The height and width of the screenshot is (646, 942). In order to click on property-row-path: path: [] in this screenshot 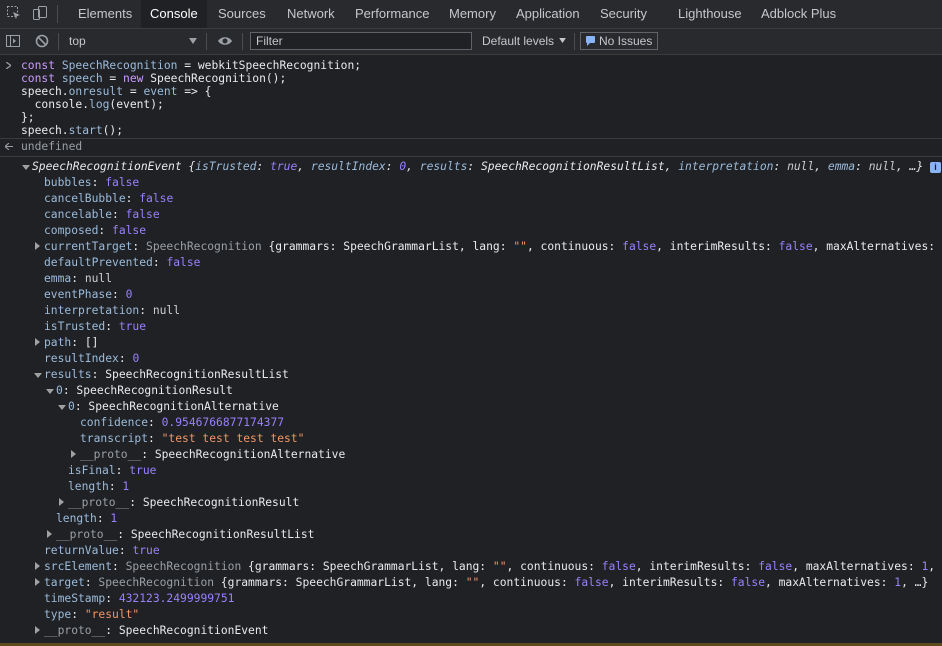, I will do `click(471, 343)`.